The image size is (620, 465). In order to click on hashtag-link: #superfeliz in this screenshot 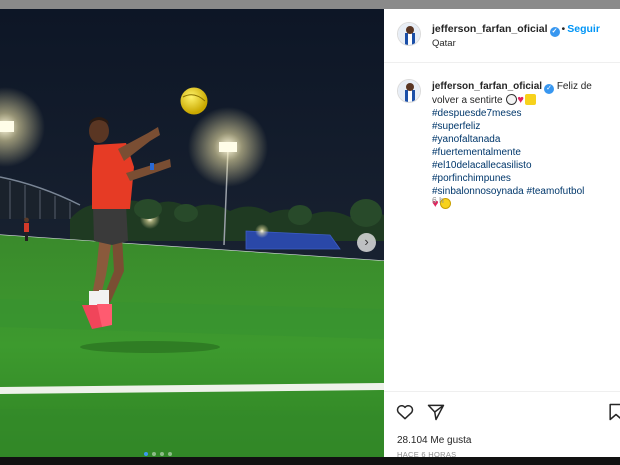, I will do `click(526, 126)`.